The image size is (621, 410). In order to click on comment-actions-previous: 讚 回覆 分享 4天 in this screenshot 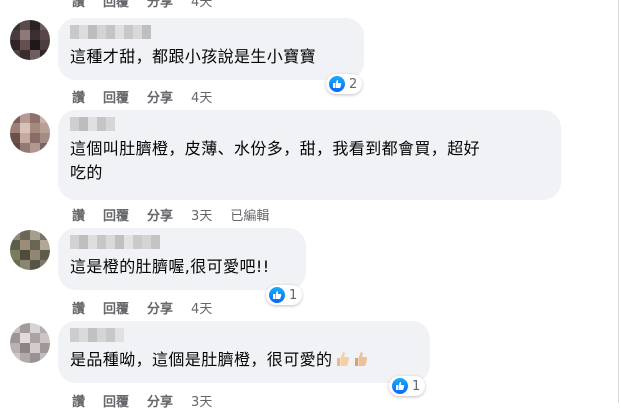, I will do `click(151, 5)`.